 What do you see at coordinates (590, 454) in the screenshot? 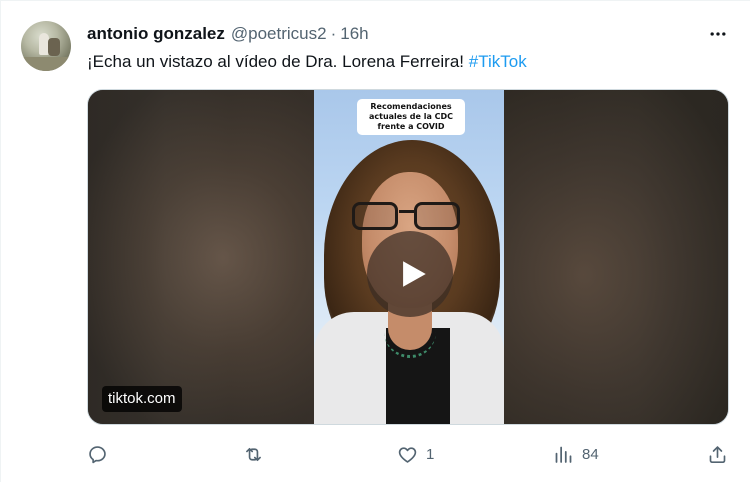
I see `views-count: 84` at bounding box center [590, 454].